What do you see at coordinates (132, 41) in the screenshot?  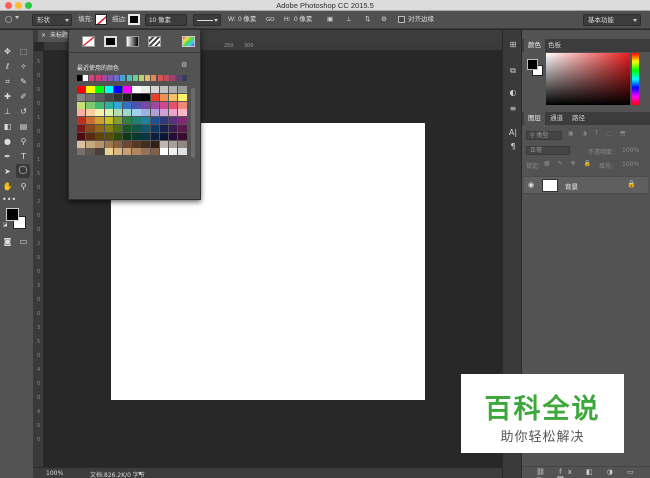 I see `gradient-button` at bounding box center [132, 41].